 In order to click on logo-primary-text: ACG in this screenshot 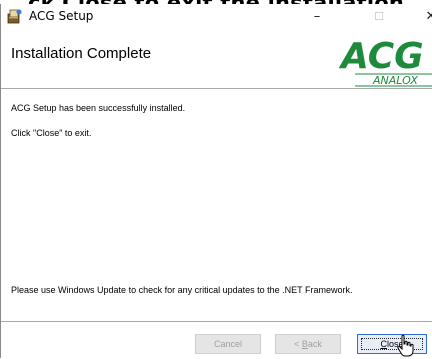, I will do `click(381, 56)`.